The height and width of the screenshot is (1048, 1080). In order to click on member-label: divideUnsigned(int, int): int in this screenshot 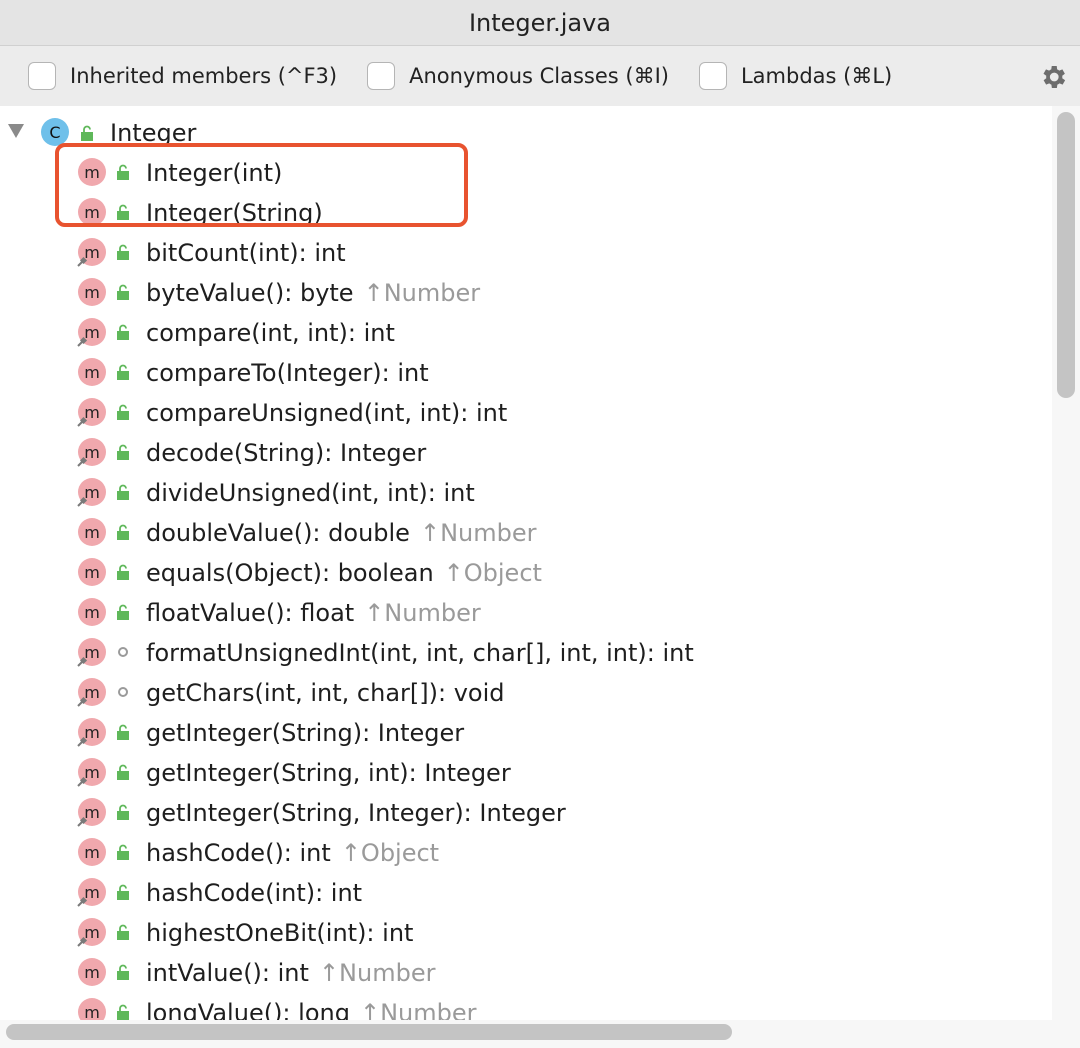, I will do `click(310, 493)`.